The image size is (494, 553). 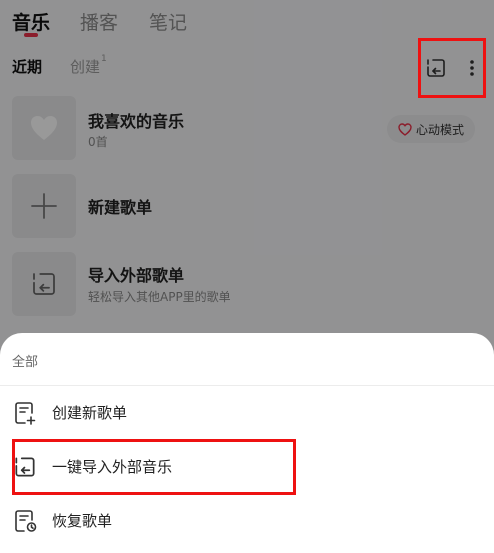 I want to click on sheet-header: 全部, so click(x=25, y=362).